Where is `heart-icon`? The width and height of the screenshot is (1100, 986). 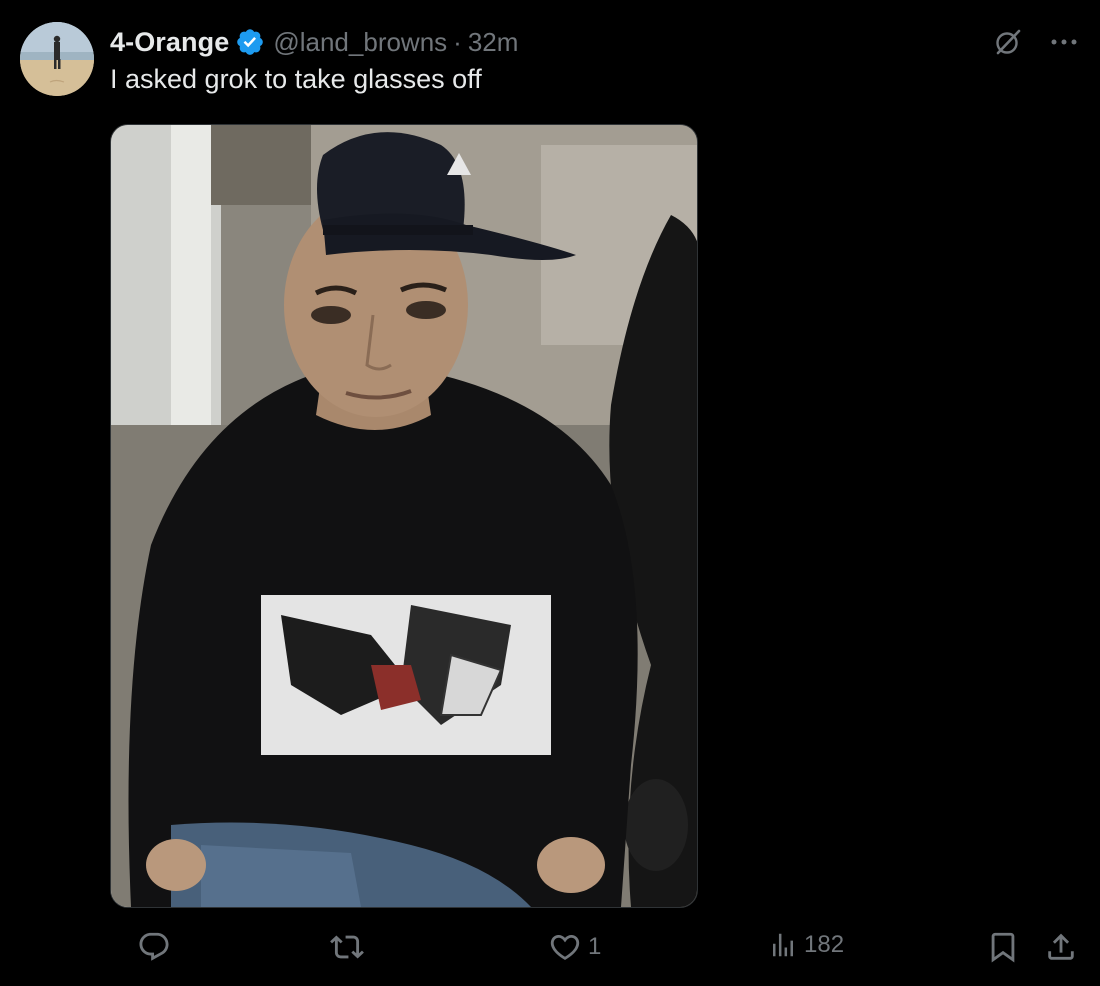
heart-icon is located at coordinates (565, 947).